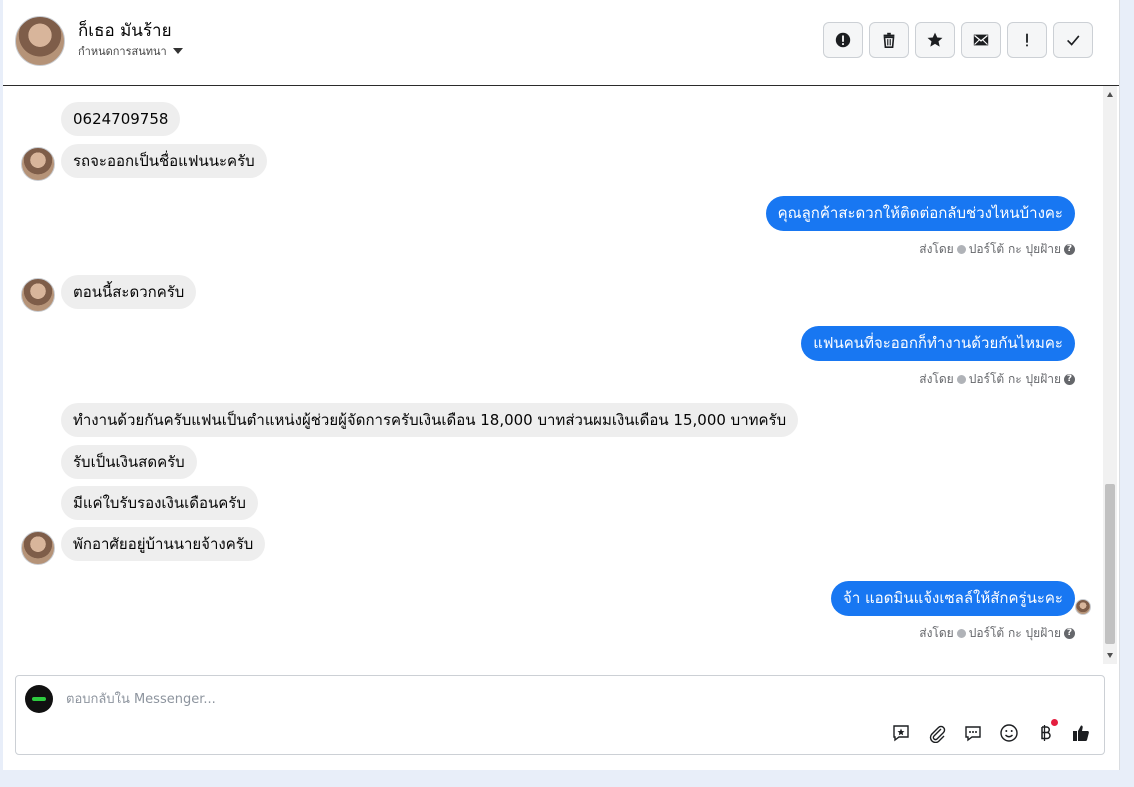  I want to click on spam-button, so click(1027, 40).